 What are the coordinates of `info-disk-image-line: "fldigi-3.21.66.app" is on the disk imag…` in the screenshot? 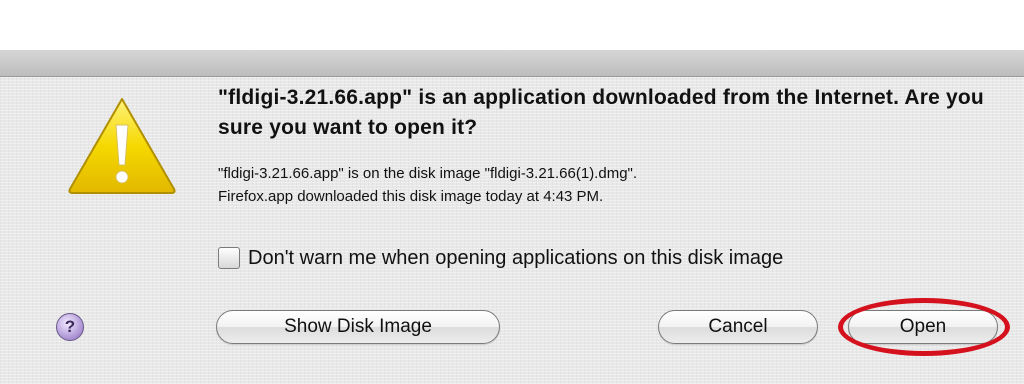 It's located at (428, 173).